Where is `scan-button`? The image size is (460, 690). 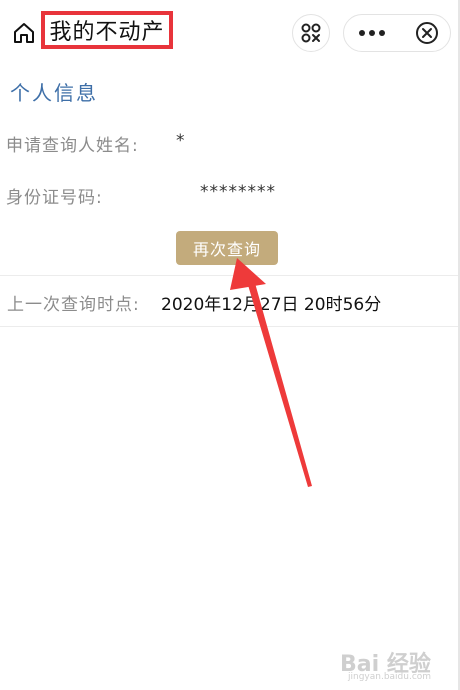
scan-button is located at coordinates (311, 33).